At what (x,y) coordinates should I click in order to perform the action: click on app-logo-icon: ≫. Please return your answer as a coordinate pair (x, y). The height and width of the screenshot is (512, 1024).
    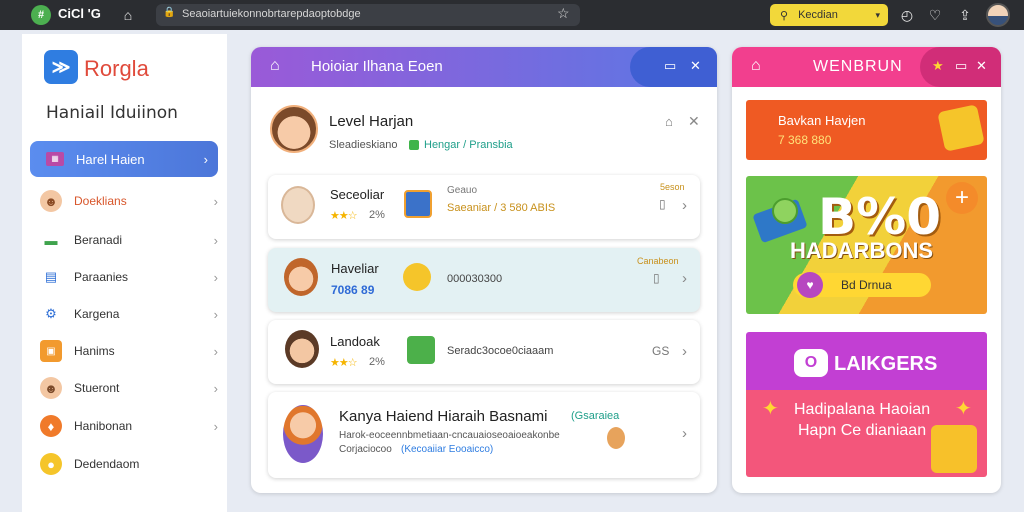
    Looking at the image, I should click on (61, 67).